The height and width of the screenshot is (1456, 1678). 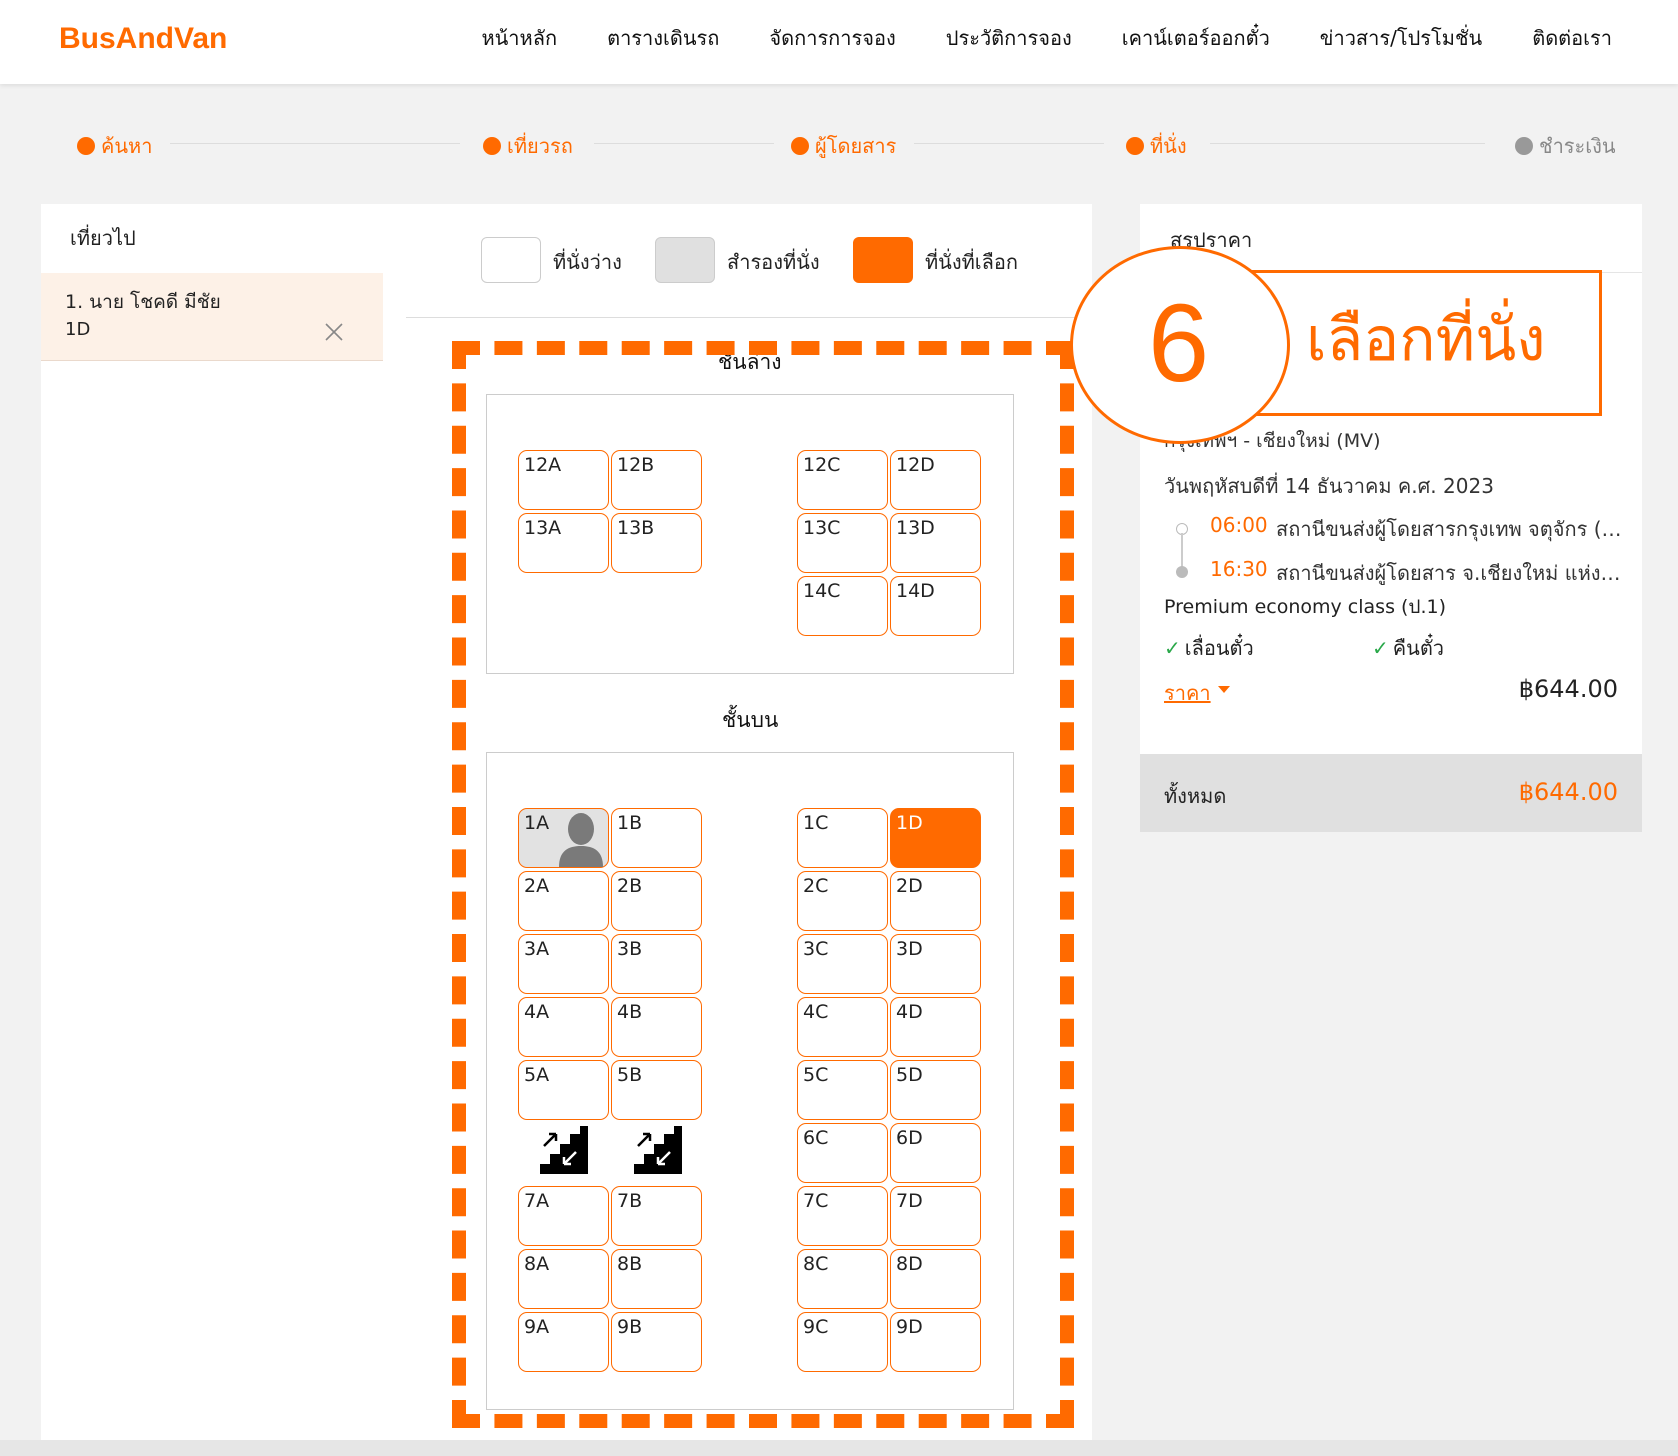 What do you see at coordinates (1179, 343) in the screenshot?
I see `callout-step-number: 6` at bounding box center [1179, 343].